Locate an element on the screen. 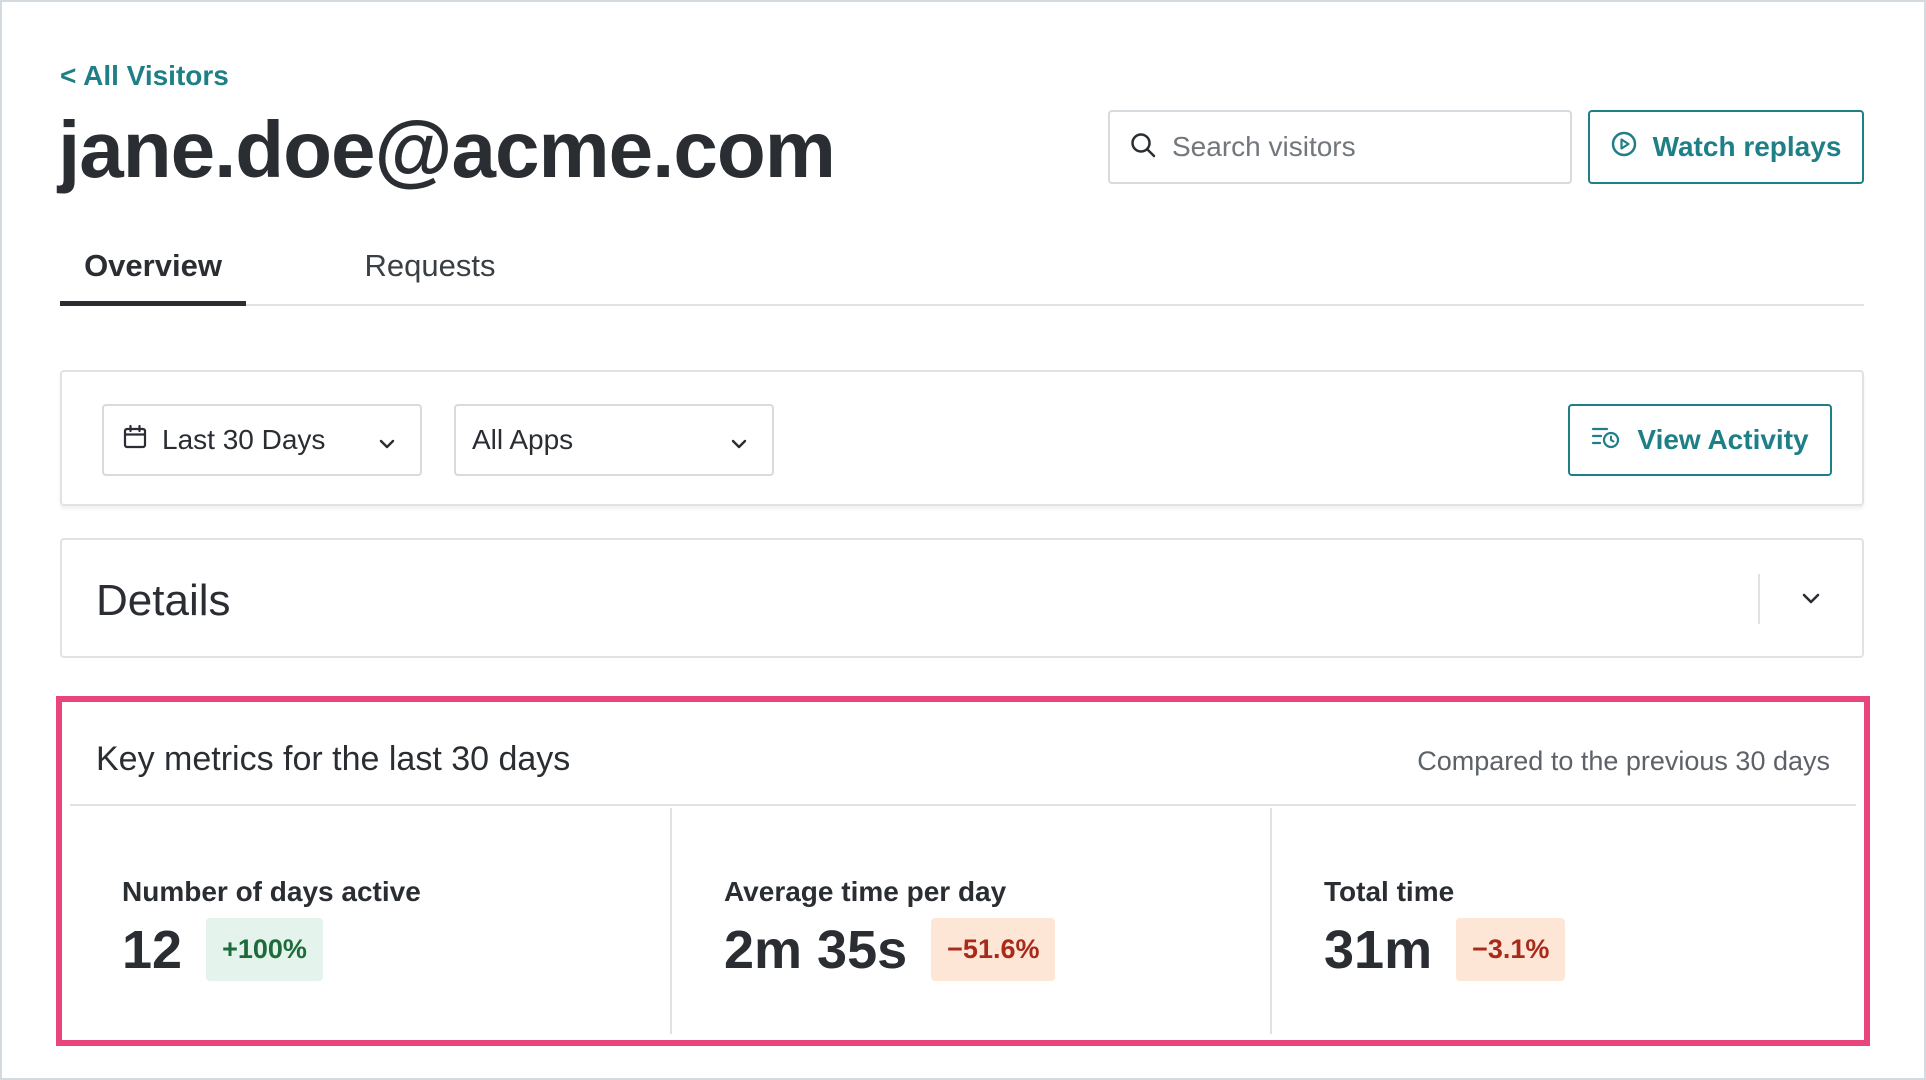 Image resolution: width=1926 pixels, height=1080 pixels. metric-value: 31m is located at coordinates (1378, 949).